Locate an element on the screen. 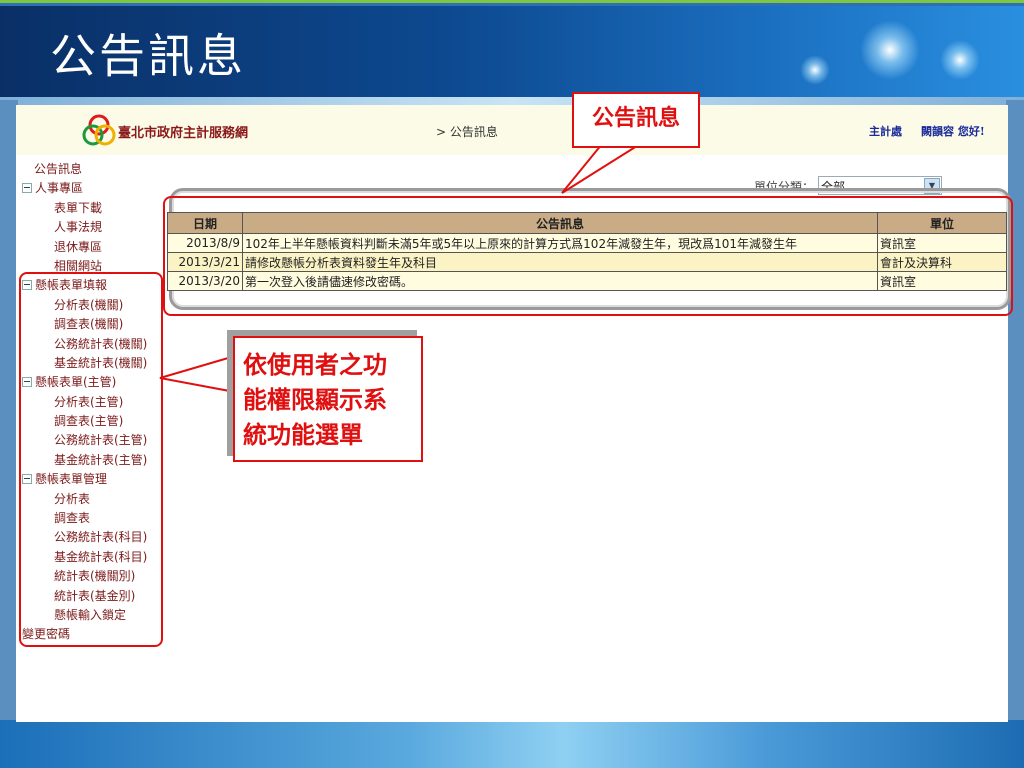 This screenshot has width=1024, height=768. top-callout-pointer is located at coordinates (602, 168).